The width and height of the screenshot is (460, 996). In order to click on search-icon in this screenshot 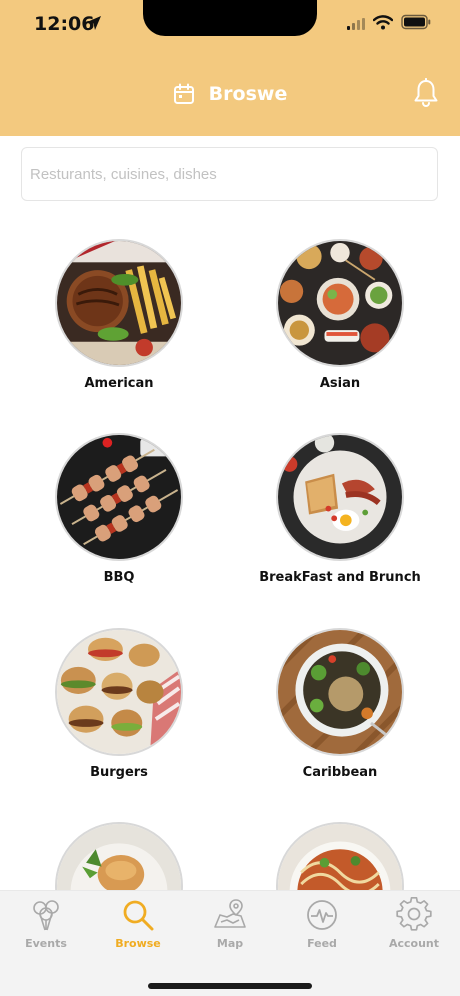, I will do `click(138, 915)`.